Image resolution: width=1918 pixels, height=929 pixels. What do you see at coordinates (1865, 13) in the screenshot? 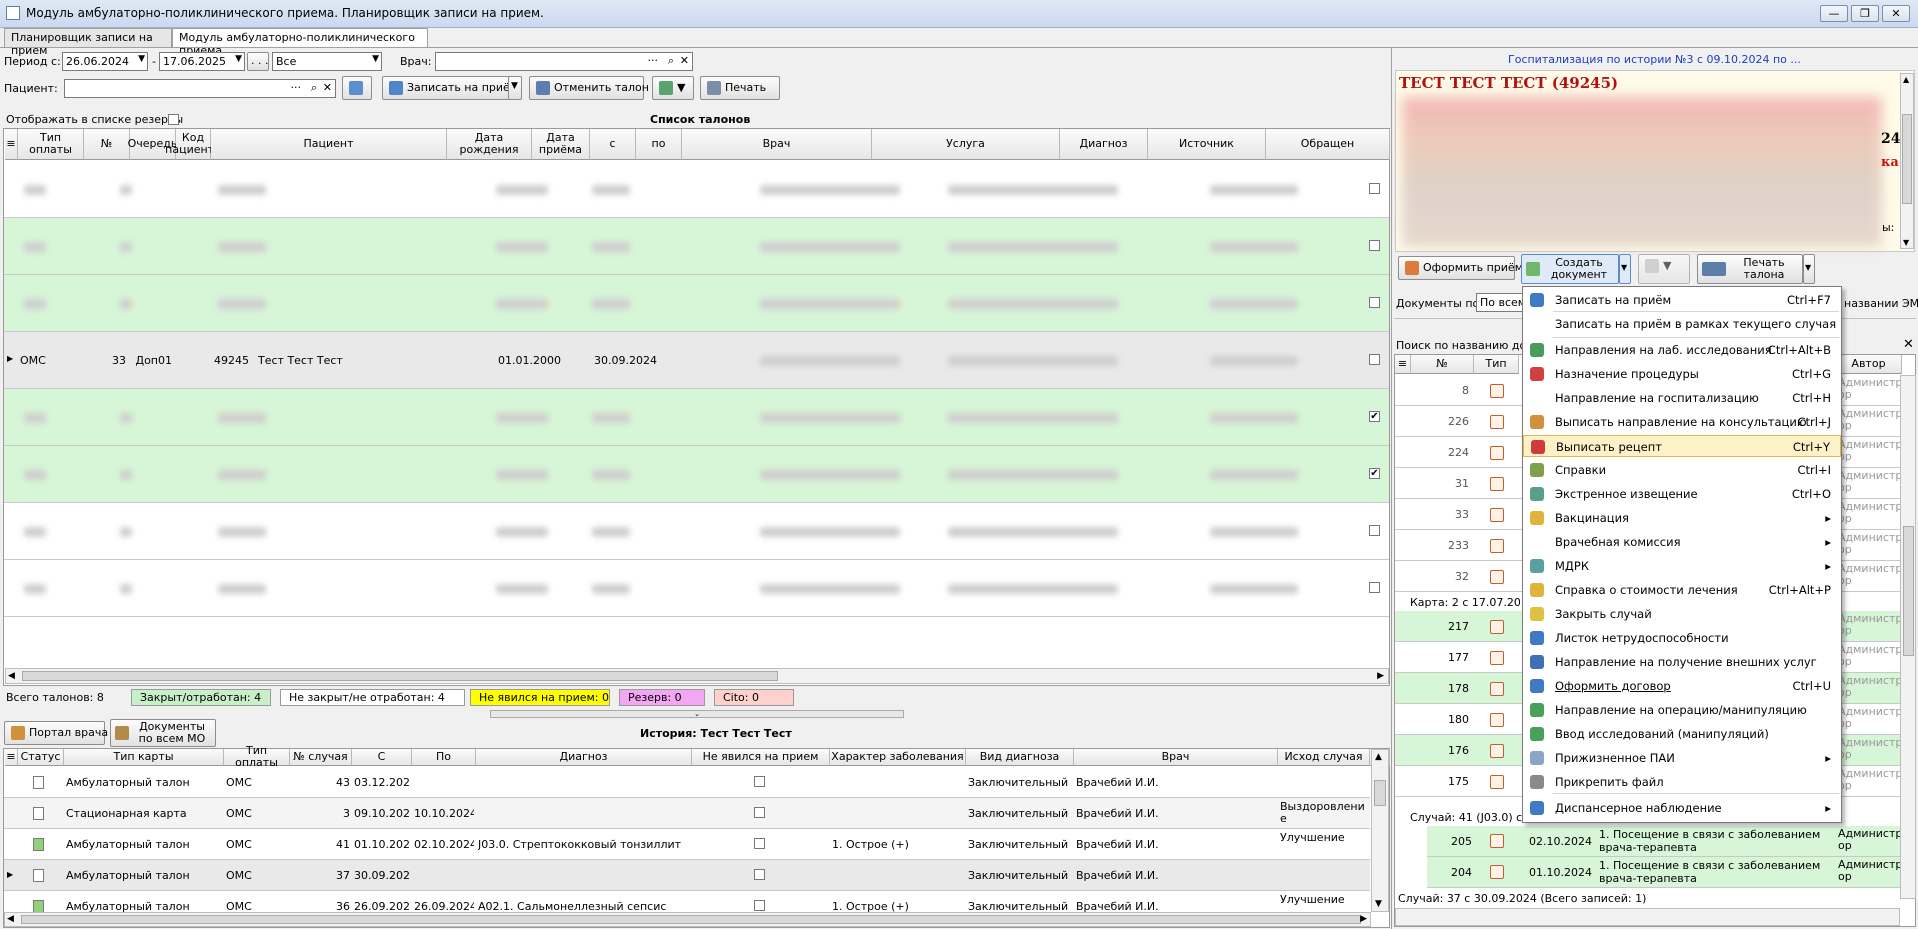
I see `maximize-button: ❐` at bounding box center [1865, 13].